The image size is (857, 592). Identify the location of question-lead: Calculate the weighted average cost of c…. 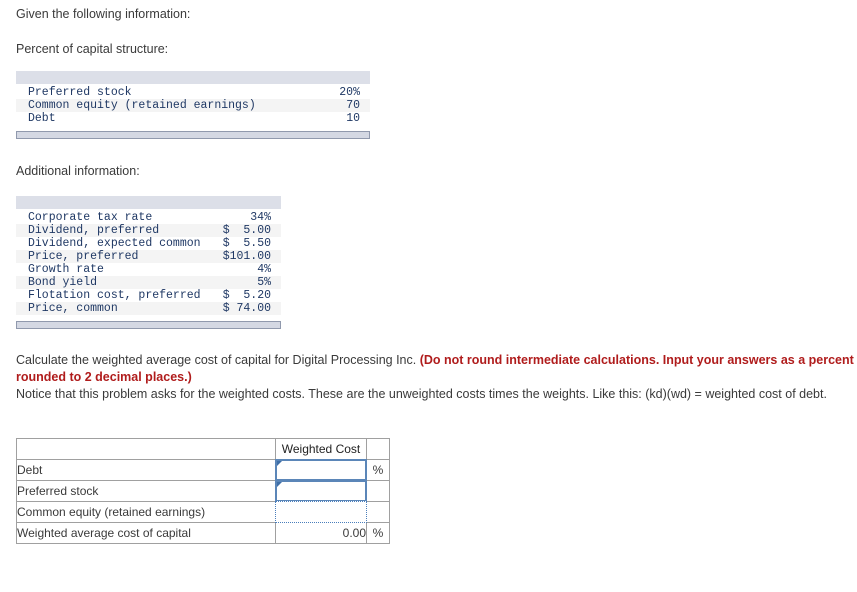
(218, 360).